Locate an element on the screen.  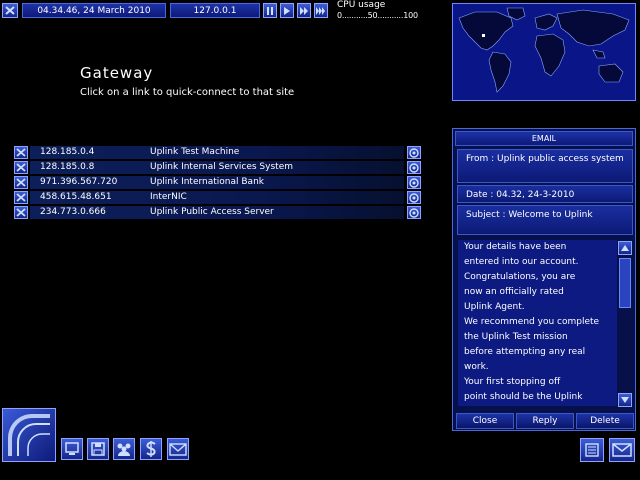
local-ip-display: 127.0.0.1 is located at coordinates (215, 10).